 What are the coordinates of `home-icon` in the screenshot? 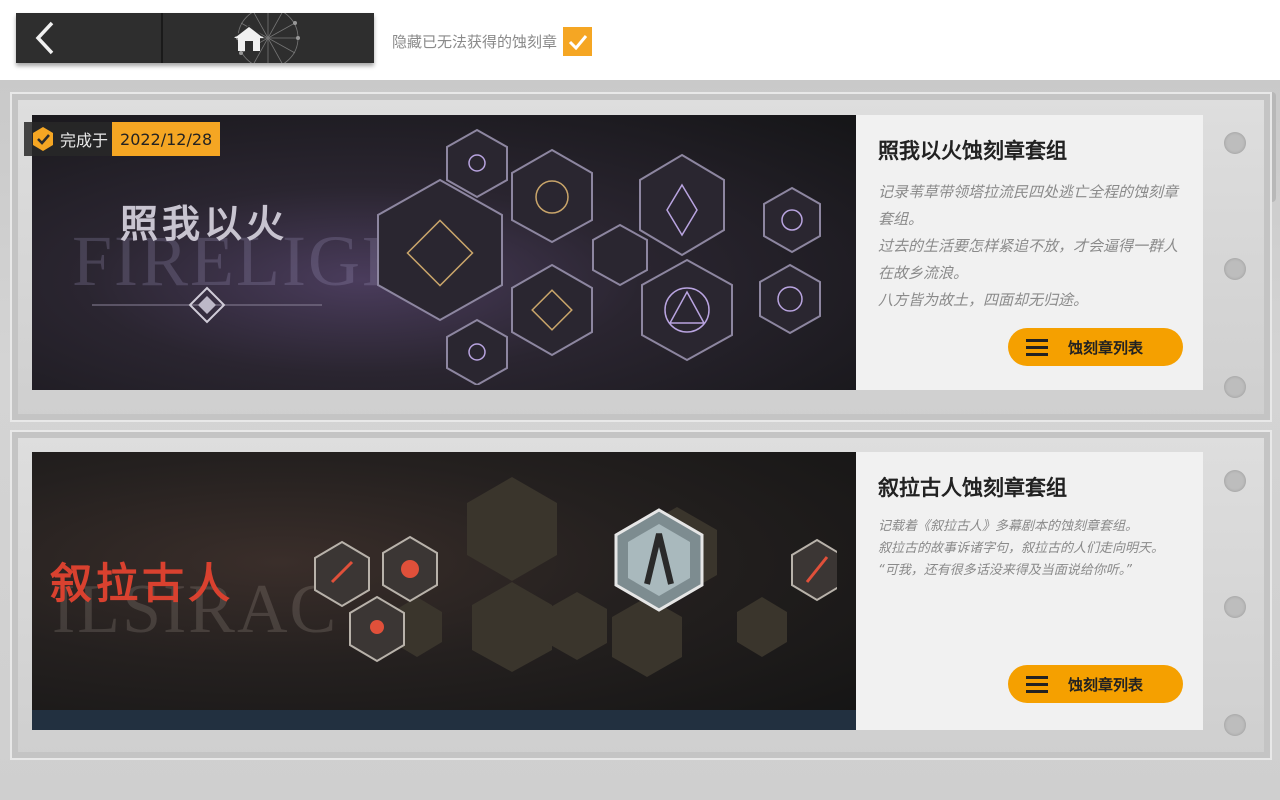 It's located at (248, 38).